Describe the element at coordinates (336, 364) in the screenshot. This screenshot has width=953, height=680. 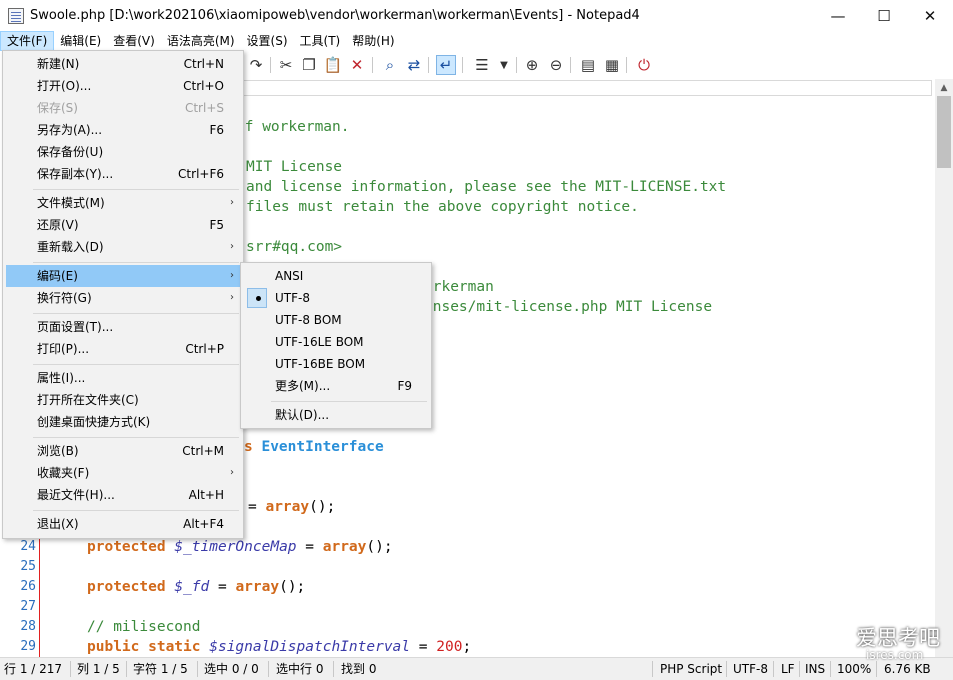
I see `menu-item-utf16be-bom: UTF-16BE BOM` at that location.